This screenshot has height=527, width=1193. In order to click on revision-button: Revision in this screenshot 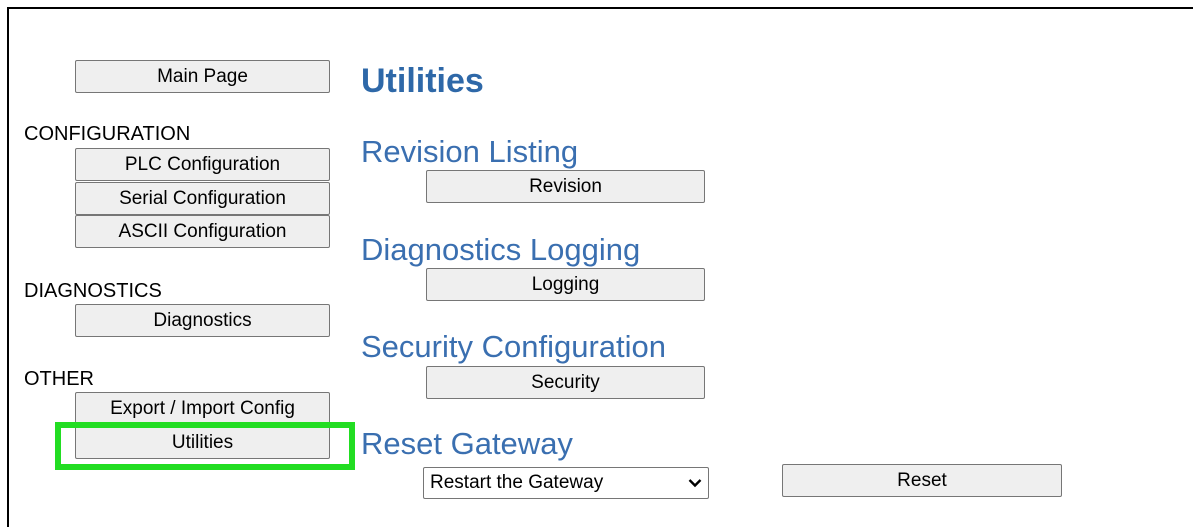, I will do `click(565, 186)`.